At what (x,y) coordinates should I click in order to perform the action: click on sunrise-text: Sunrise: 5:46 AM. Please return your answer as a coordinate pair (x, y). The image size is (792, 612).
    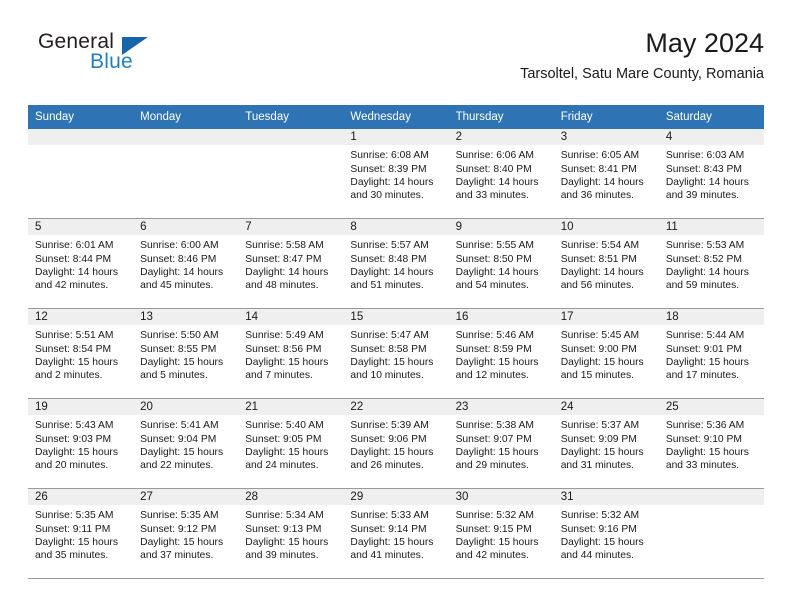
    Looking at the image, I should click on (494, 336).